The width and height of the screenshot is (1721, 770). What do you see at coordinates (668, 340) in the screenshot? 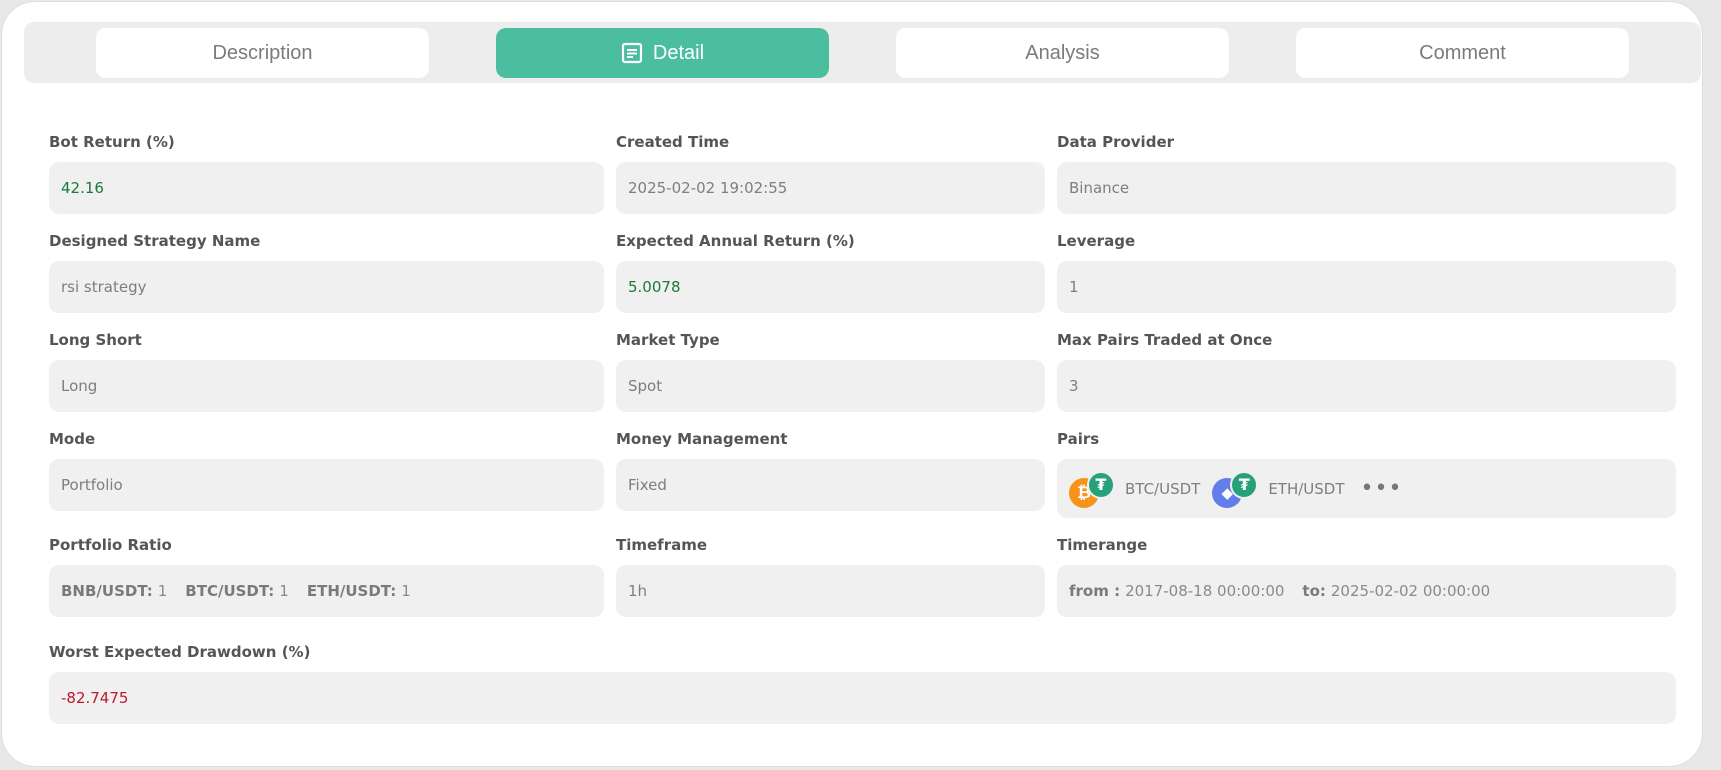
I see `market-type-label: Market Type` at bounding box center [668, 340].